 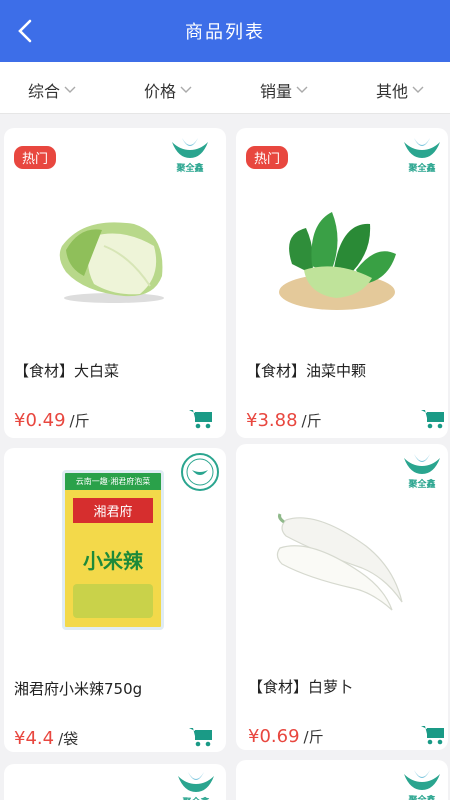 I want to click on price-value: ¥4.4, so click(x=34, y=738).